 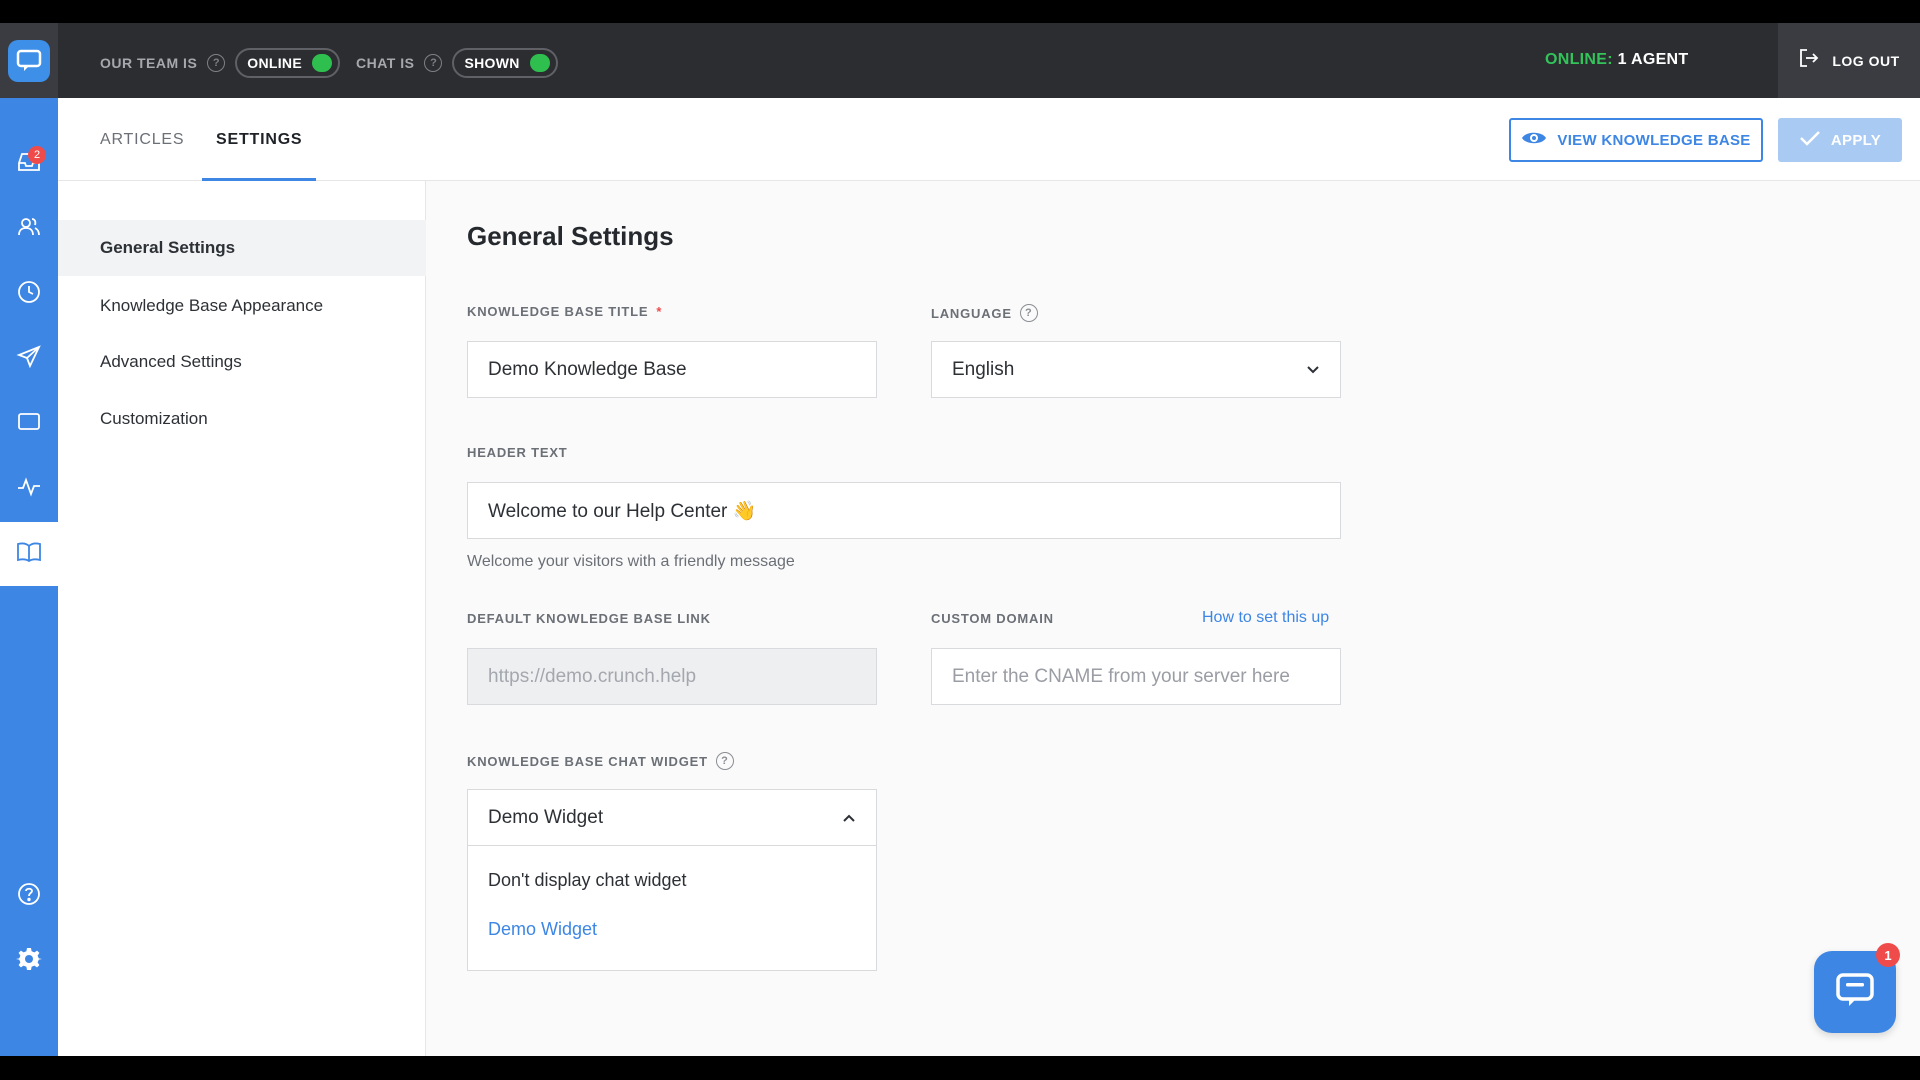 I want to click on chat-widget-label: KNOWLEDGE BASE CHAT WIDGET, so click(x=587, y=761).